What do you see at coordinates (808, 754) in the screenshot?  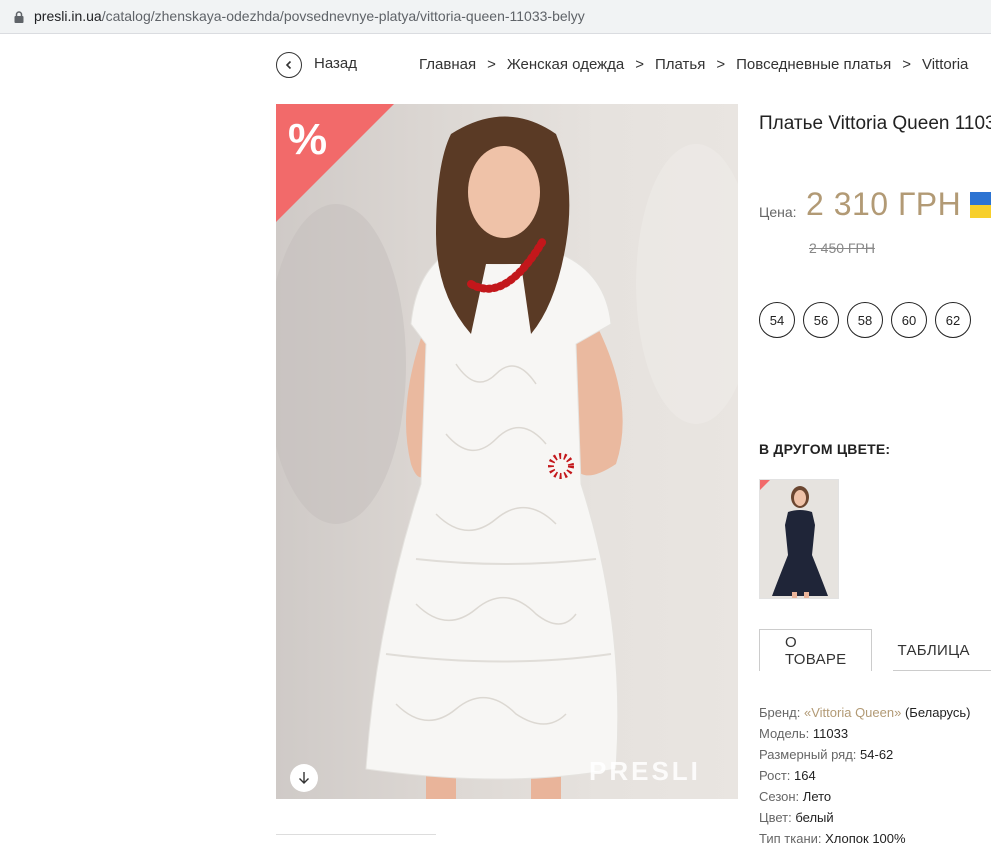 I see `spec-key: Размерный ряд:` at bounding box center [808, 754].